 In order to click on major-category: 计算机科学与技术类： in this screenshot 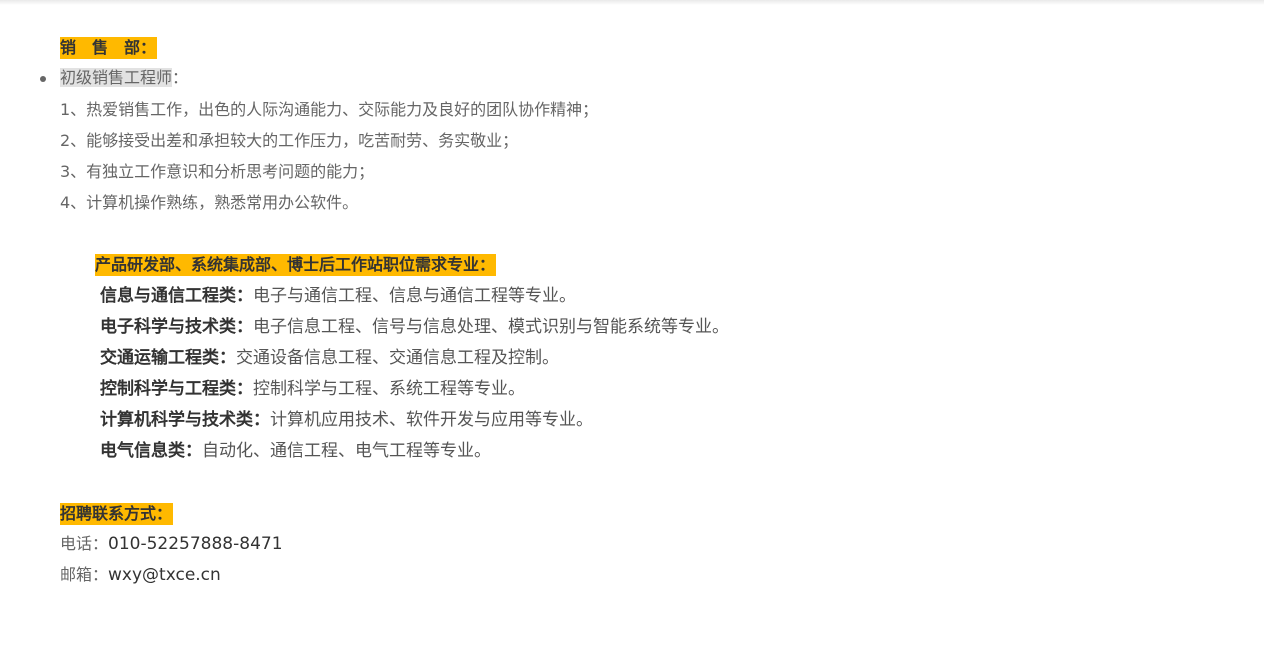, I will do `click(185, 420)`.